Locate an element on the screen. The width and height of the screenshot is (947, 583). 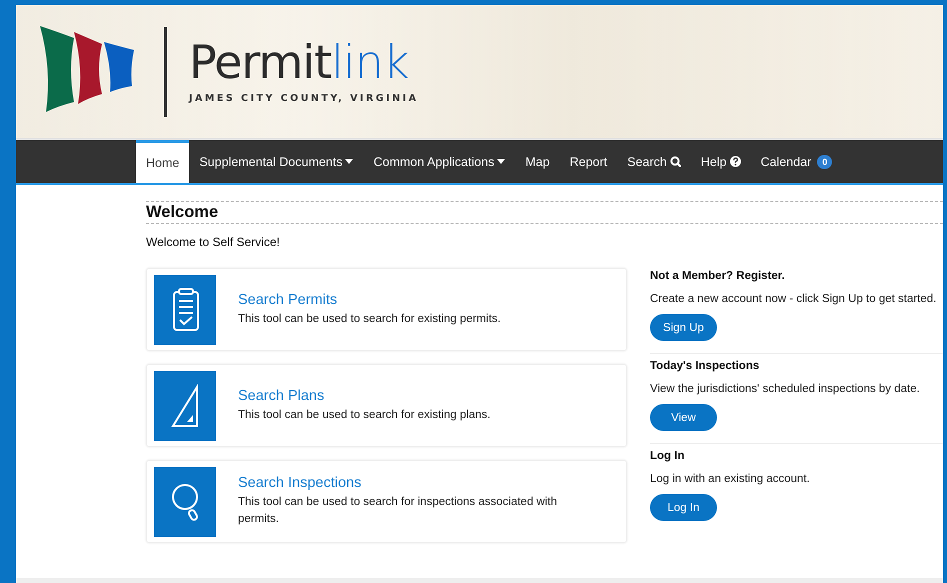
nav-tab: Home is located at coordinates (163, 161).